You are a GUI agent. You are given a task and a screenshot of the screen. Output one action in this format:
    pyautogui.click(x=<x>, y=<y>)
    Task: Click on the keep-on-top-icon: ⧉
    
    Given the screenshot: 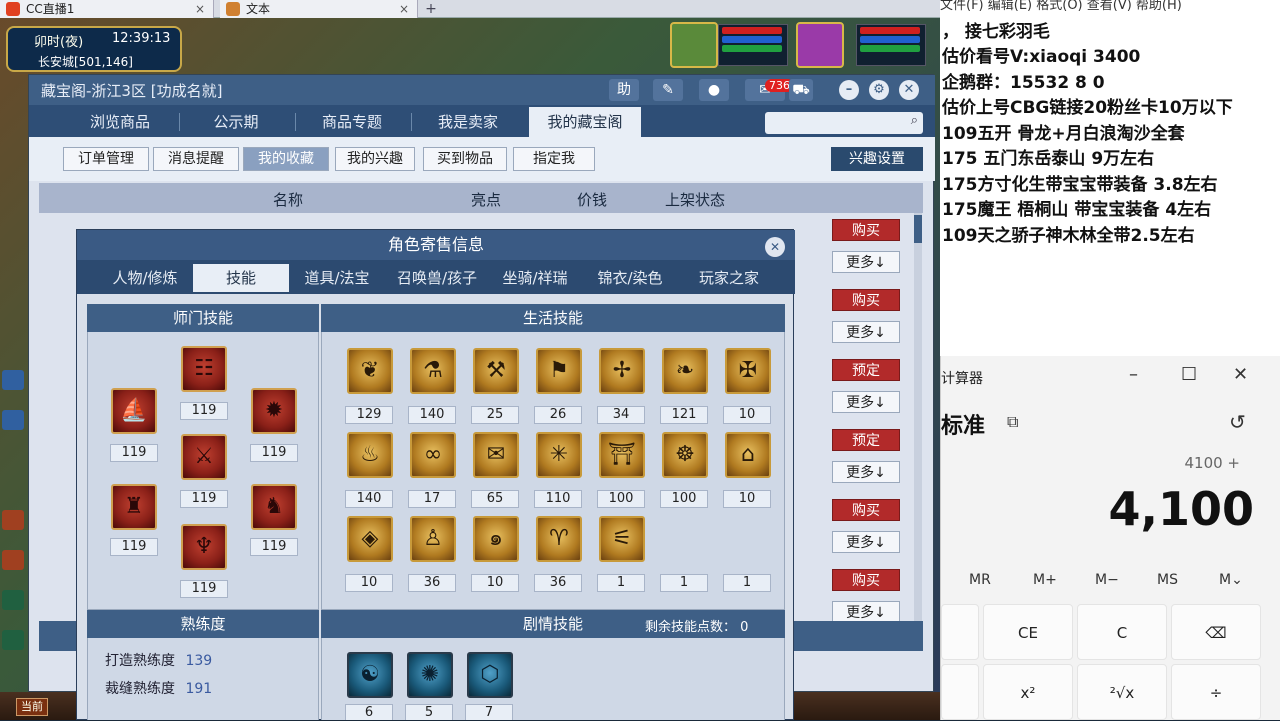 What is the action you would take?
    pyautogui.click(x=1012, y=422)
    